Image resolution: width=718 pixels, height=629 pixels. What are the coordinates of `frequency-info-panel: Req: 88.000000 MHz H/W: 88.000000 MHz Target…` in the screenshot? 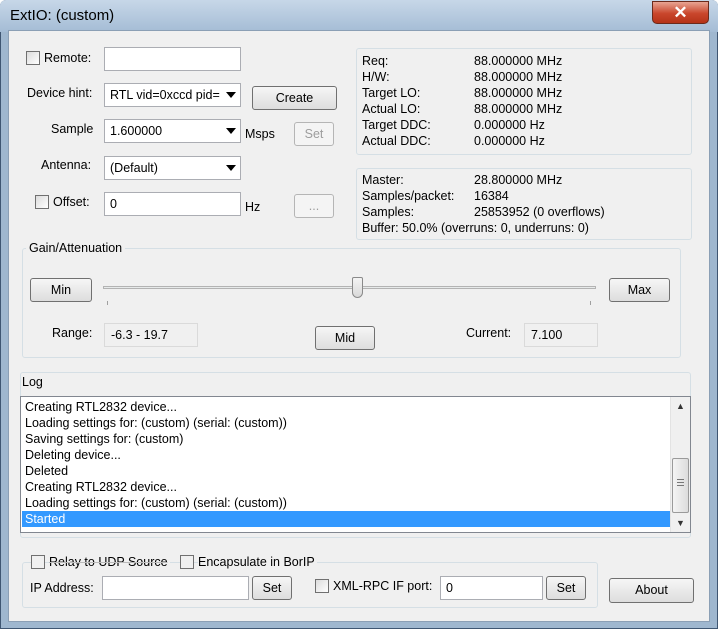 It's located at (524, 101).